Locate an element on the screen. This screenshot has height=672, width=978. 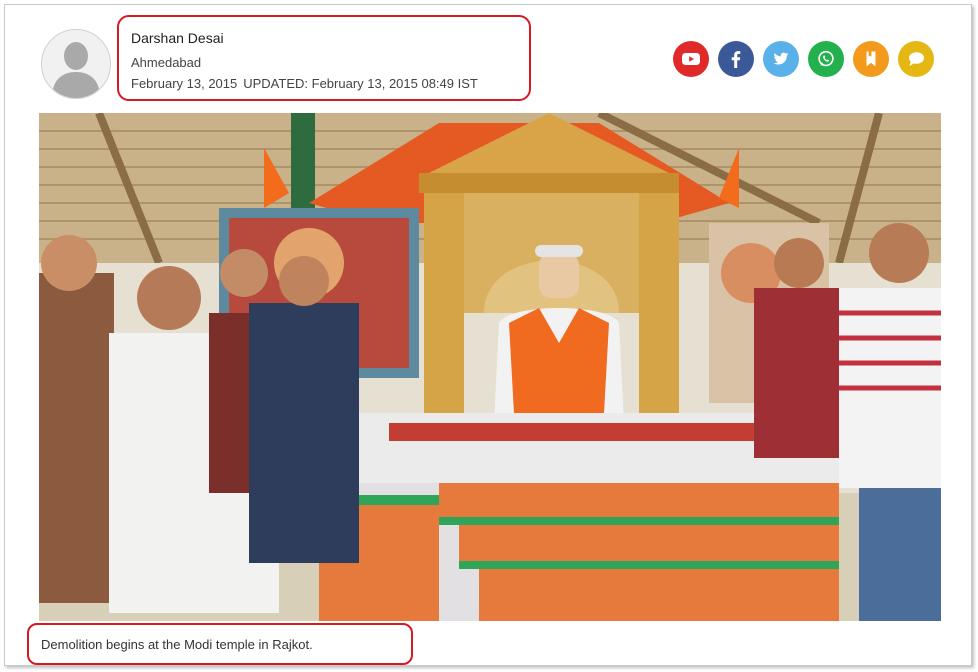
whatsapp-icon is located at coordinates (826, 58).